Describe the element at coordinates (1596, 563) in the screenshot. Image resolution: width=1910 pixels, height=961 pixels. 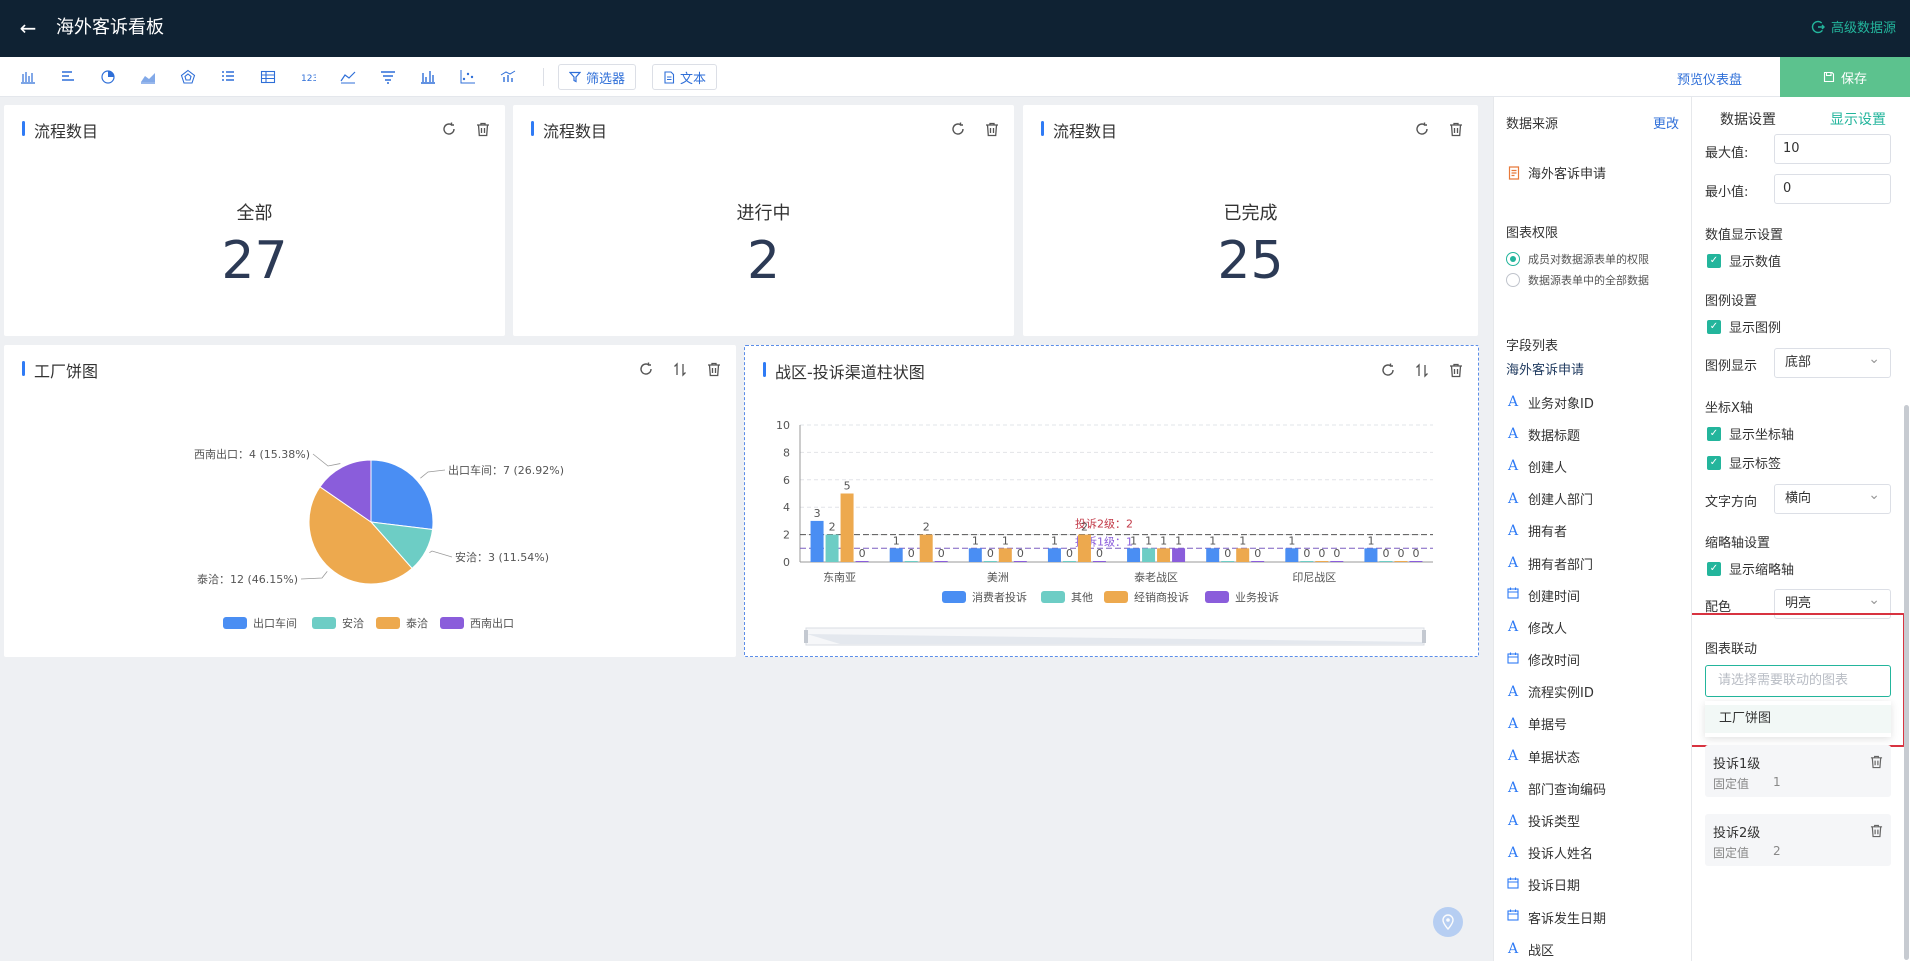
I see `field-item: A 拥有者部门` at that location.